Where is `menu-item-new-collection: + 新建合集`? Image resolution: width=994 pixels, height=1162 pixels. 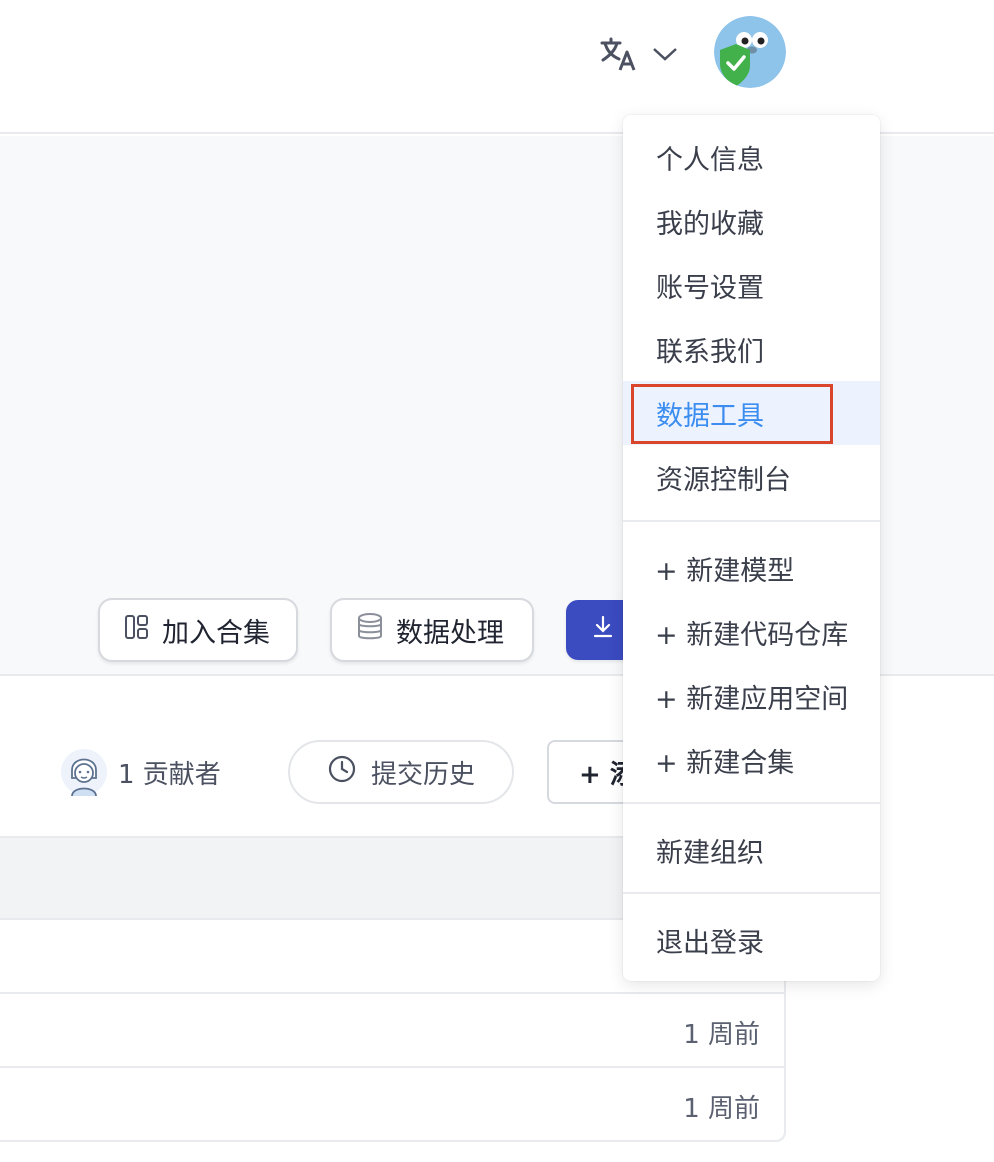
menu-item-new-collection: + 新建合集 is located at coordinates (751, 760).